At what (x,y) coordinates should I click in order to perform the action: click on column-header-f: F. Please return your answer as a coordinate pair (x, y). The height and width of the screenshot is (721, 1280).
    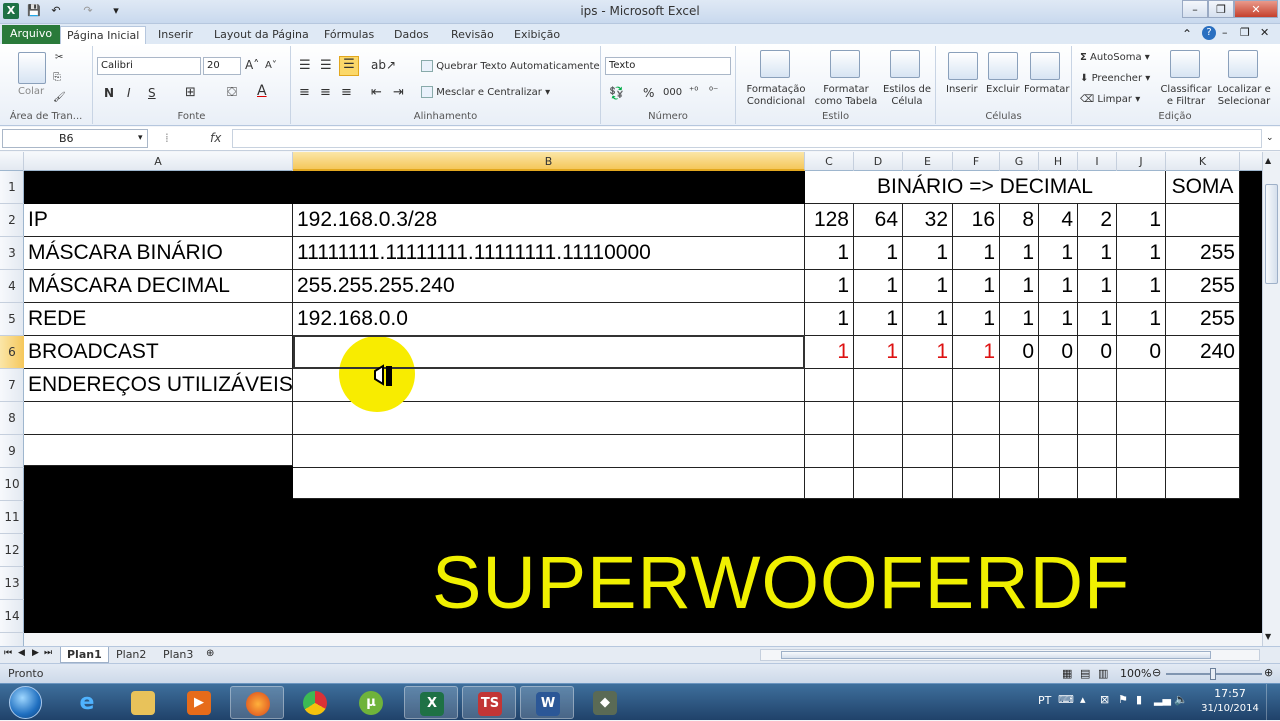
    Looking at the image, I should click on (976, 161).